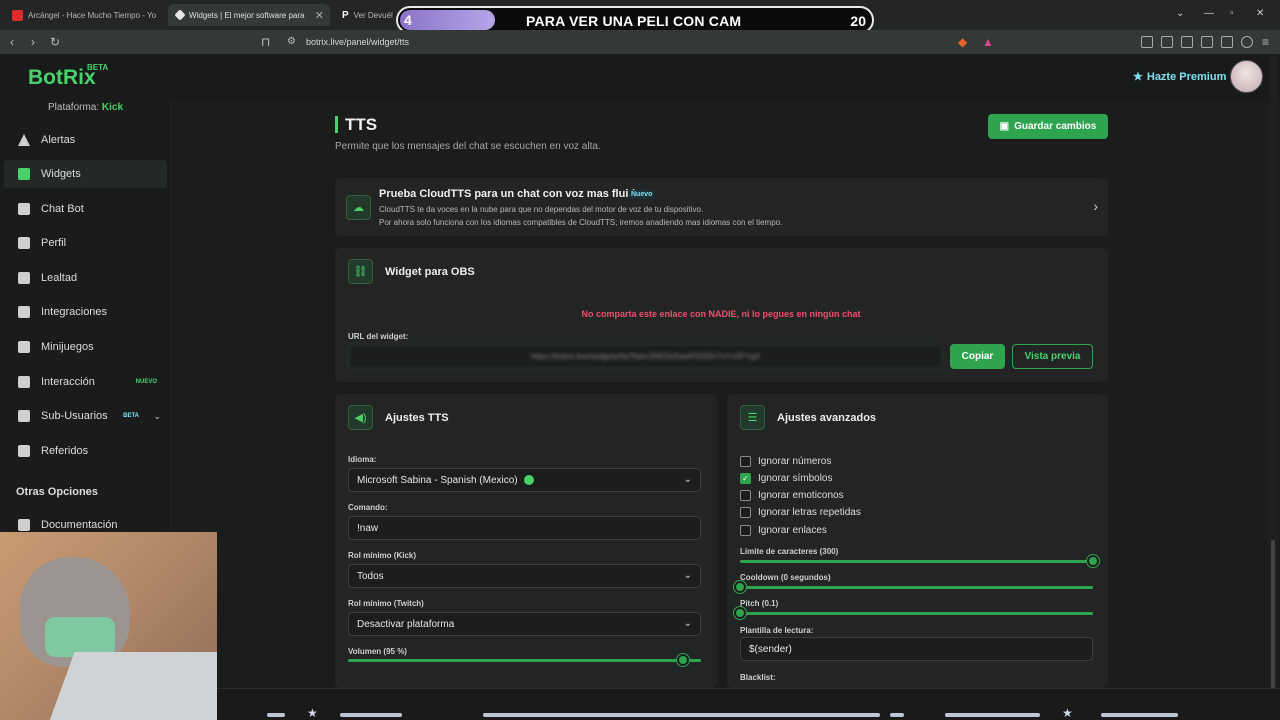 Image resolution: width=1280 pixels, height=720 pixels. What do you see at coordinates (368, 528) in the screenshot?
I see `command-value: !naw` at bounding box center [368, 528].